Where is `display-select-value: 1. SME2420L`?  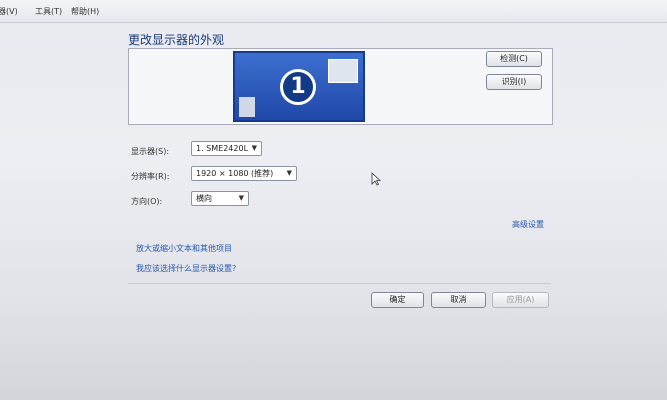
display-select-value: 1. SME2420L is located at coordinates (222, 148).